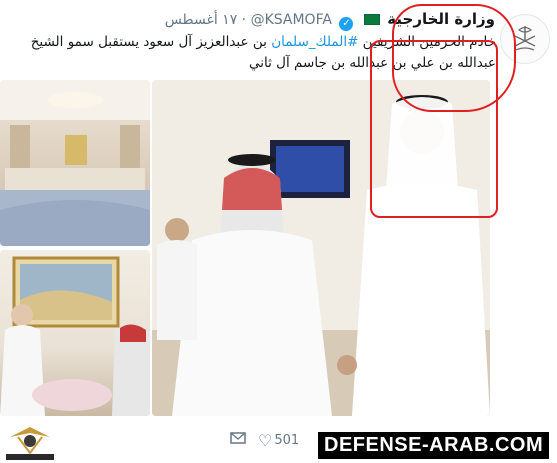 The image size is (557, 463). Describe the element at coordinates (371, 19) in the screenshot. I see `saudi-flag-icon` at that location.